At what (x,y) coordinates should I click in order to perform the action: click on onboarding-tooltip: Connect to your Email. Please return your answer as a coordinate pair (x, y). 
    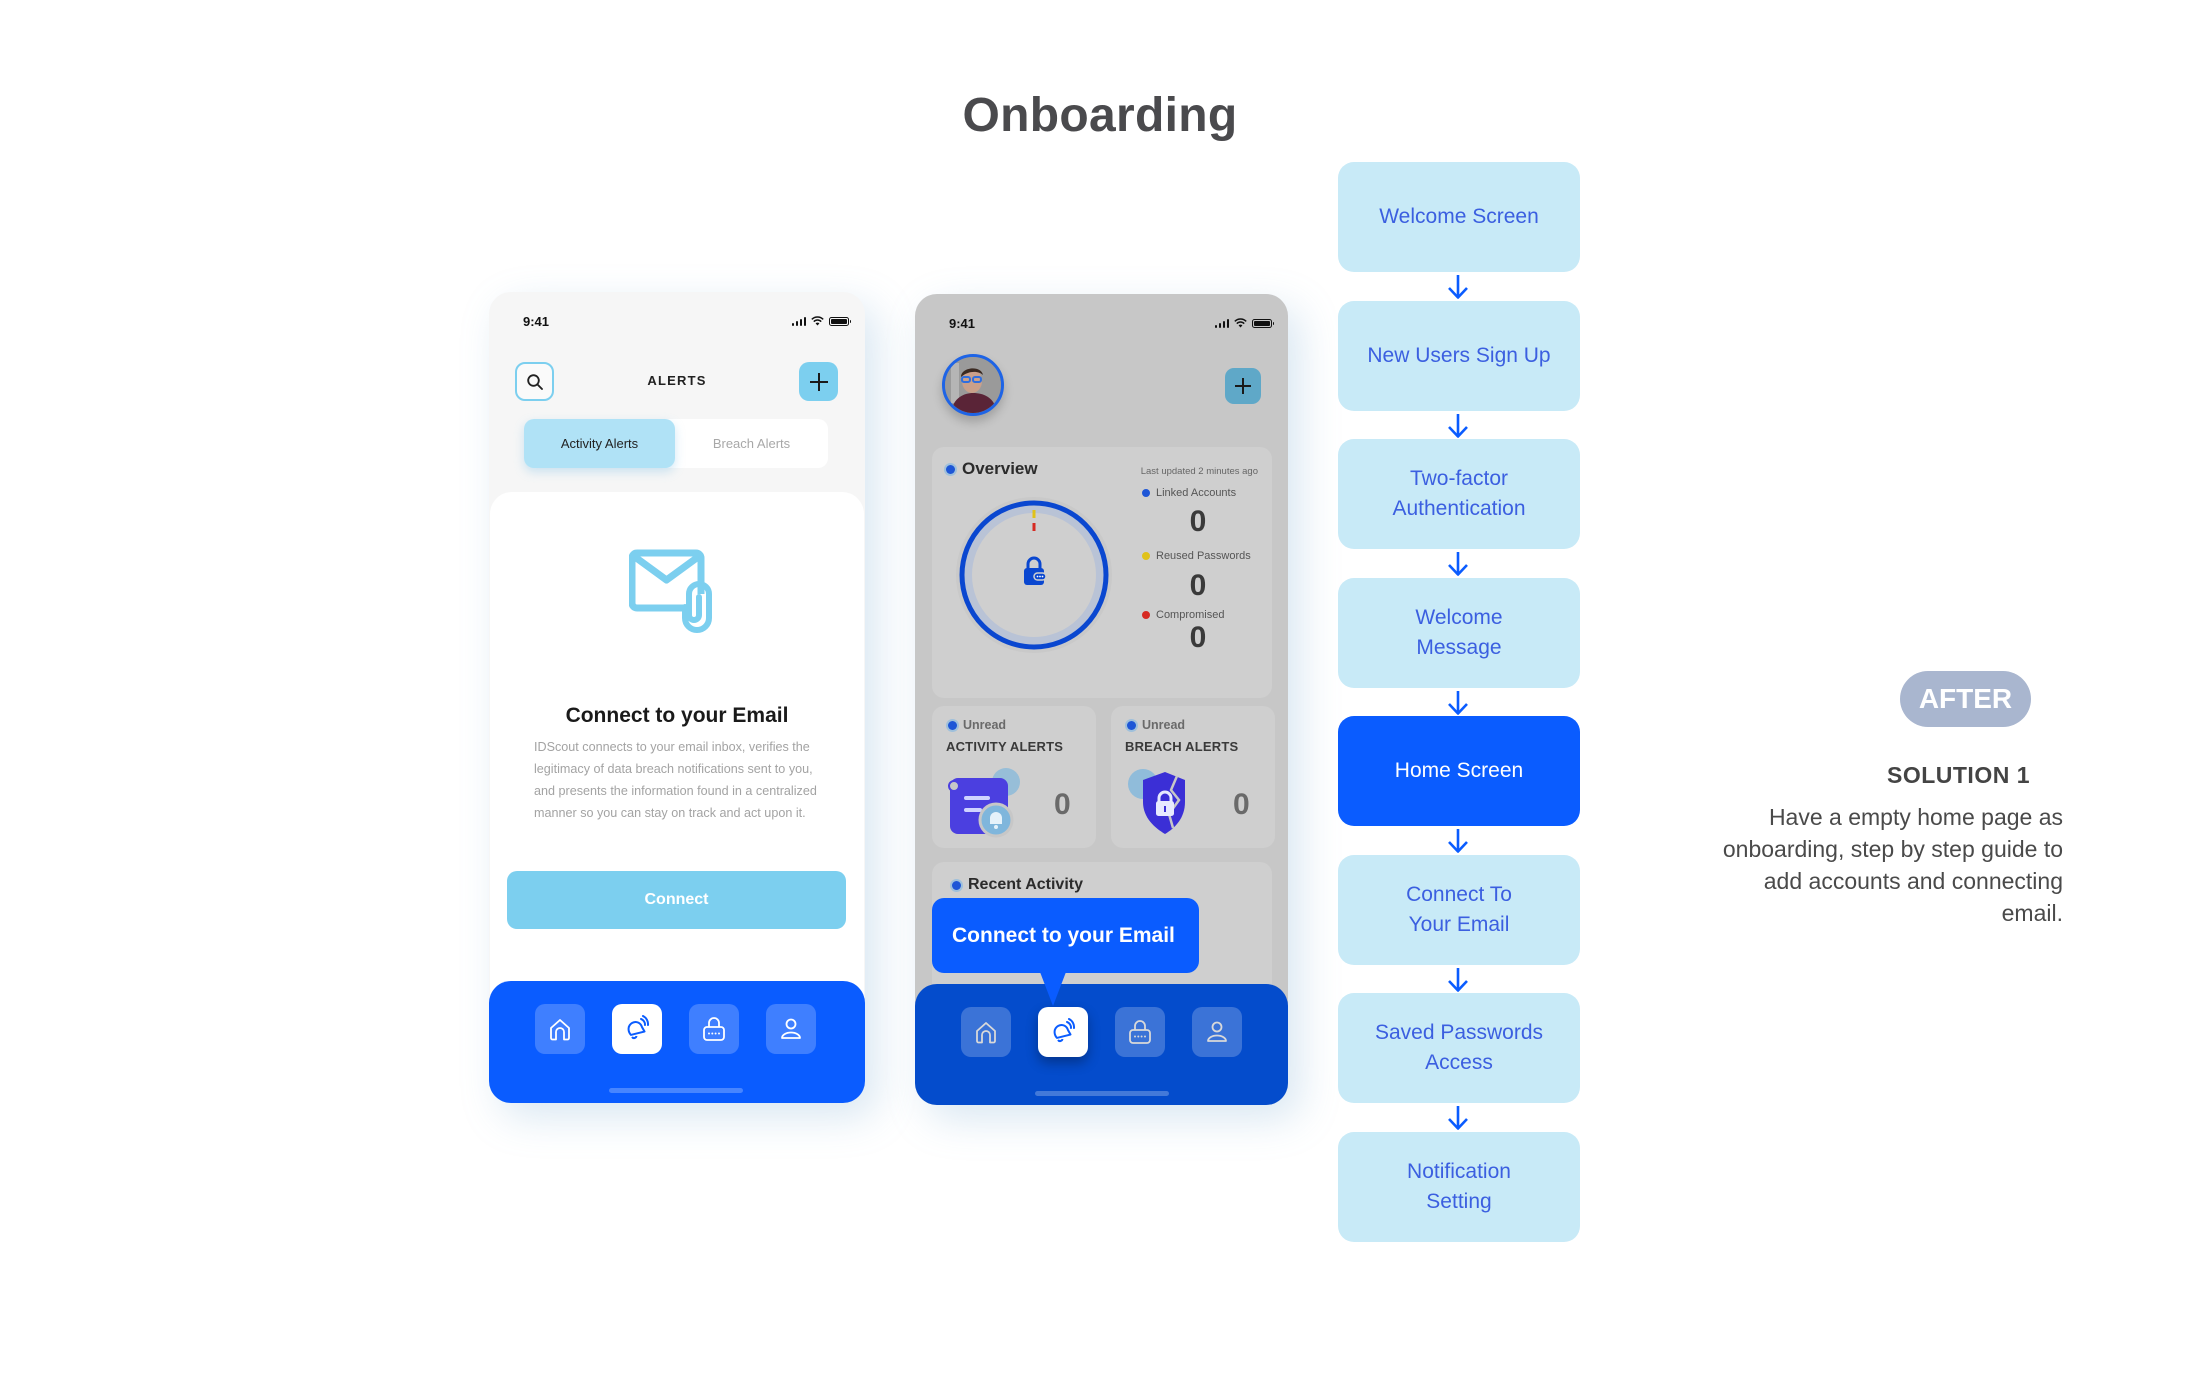
    Looking at the image, I should click on (1065, 935).